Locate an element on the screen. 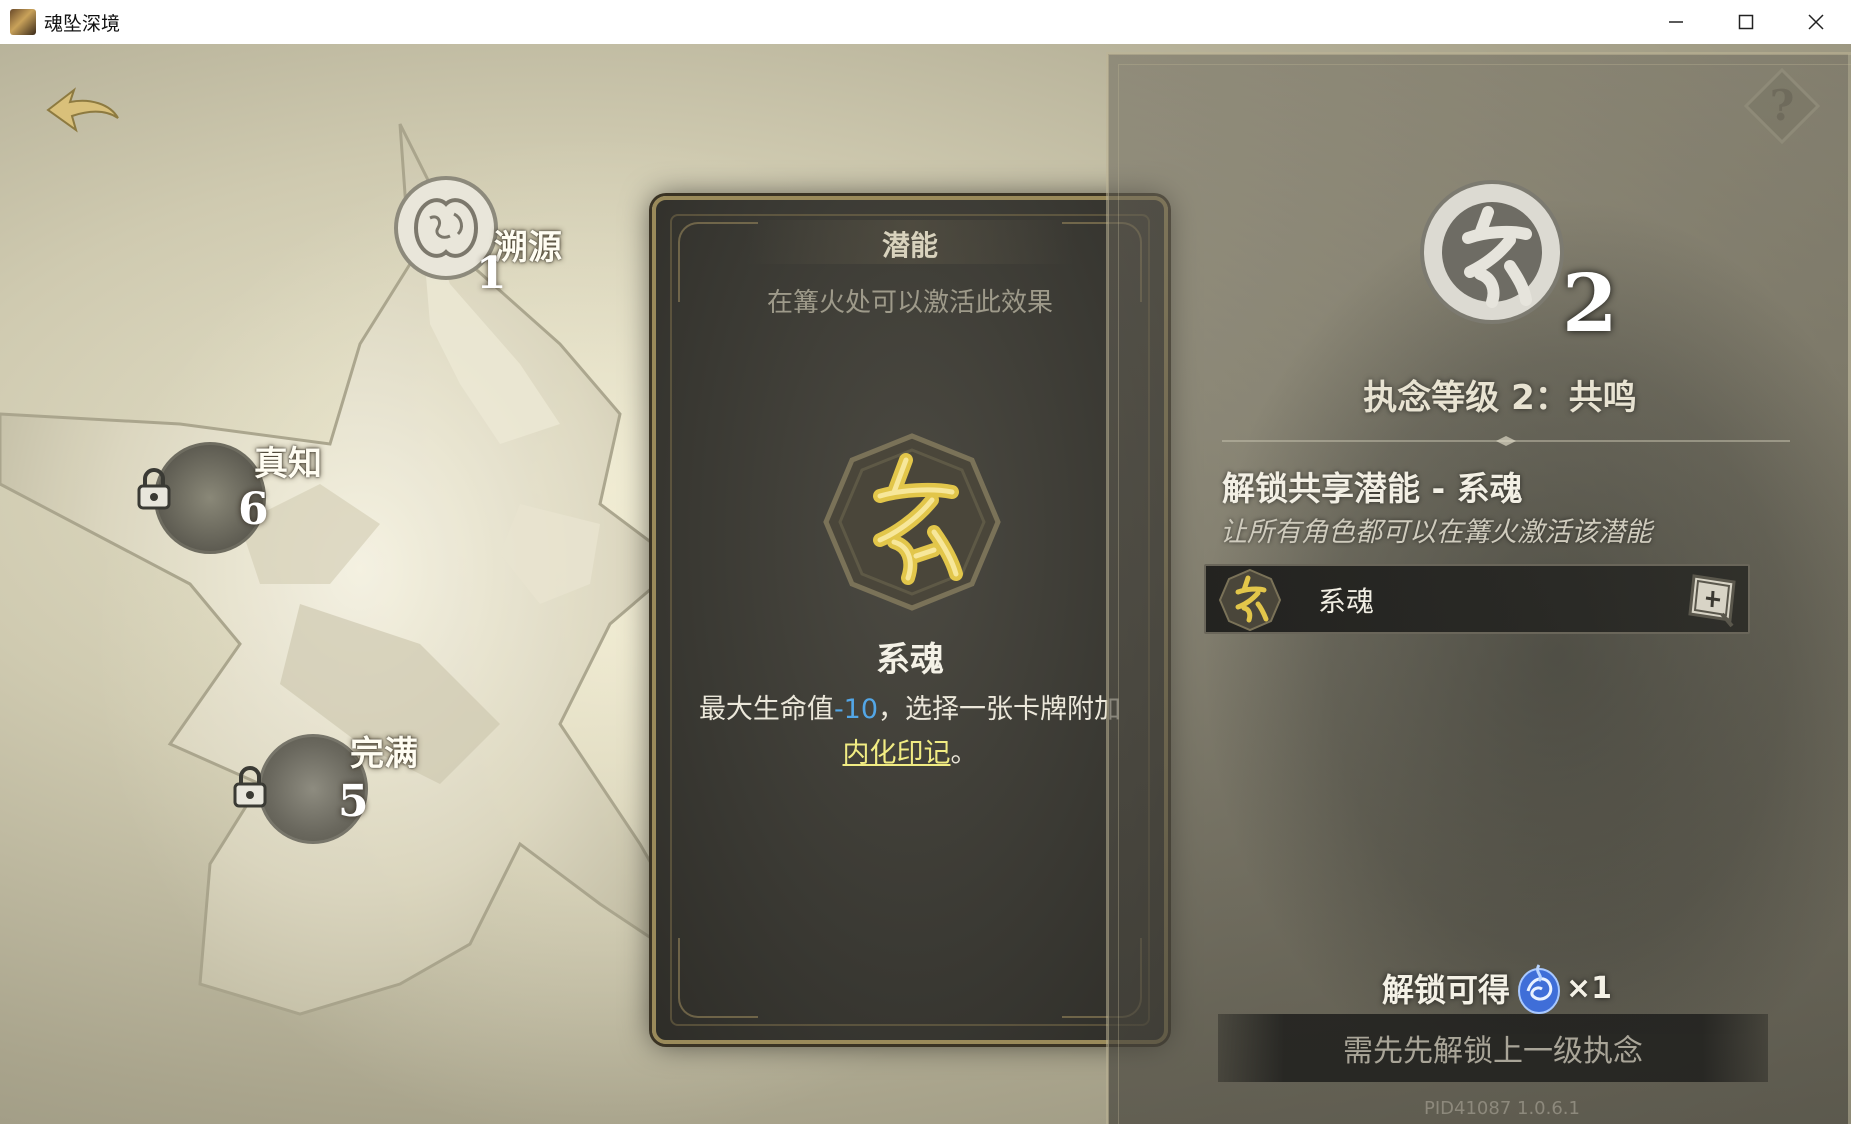  shared-skill-name: 系魂 is located at coordinates (1346, 601).